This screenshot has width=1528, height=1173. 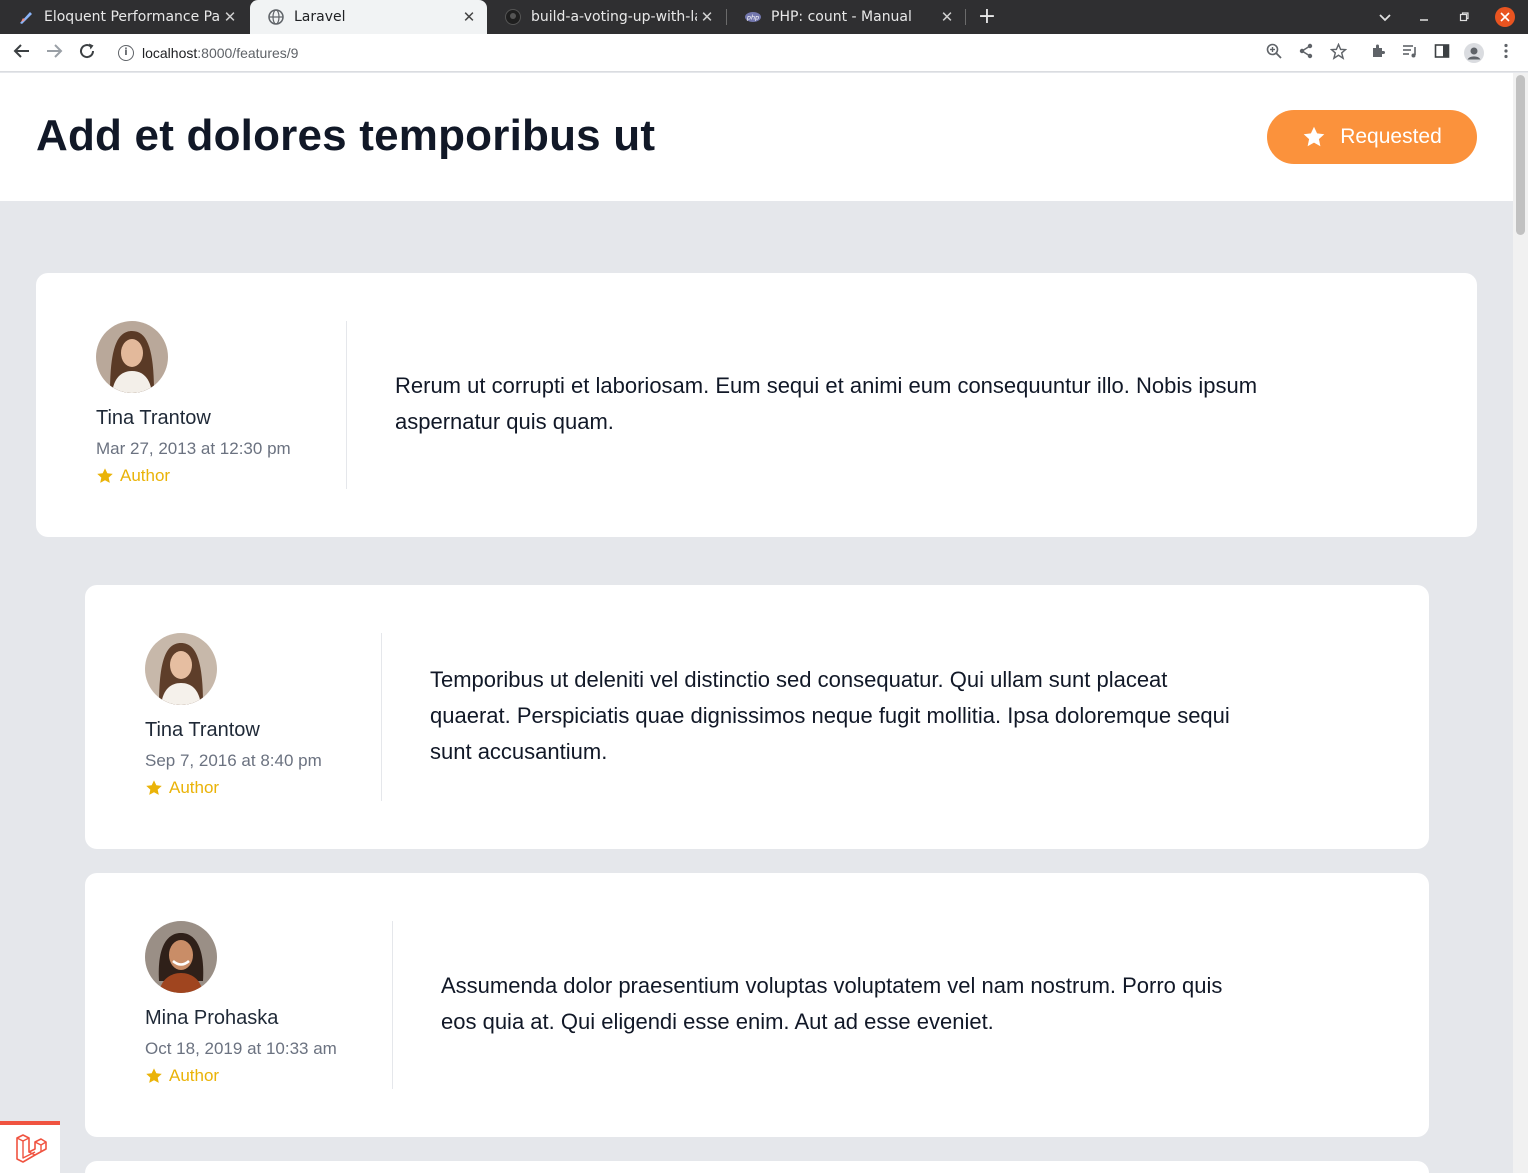 I want to click on restore-button, so click(x=1464, y=17).